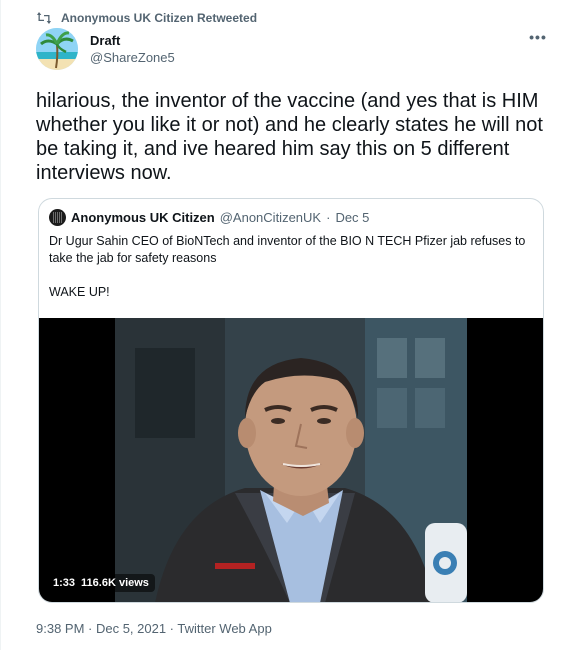  What do you see at coordinates (115, 583) in the screenshot?
I see `video-views: 116.6K views` at bounding box center [115, 583].